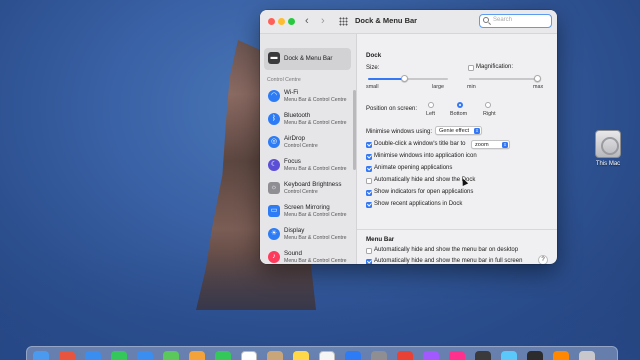  Describe the element at coordinates (307, 21) in the screenshot. I see `back-chevron-icon: ‹` at that location.